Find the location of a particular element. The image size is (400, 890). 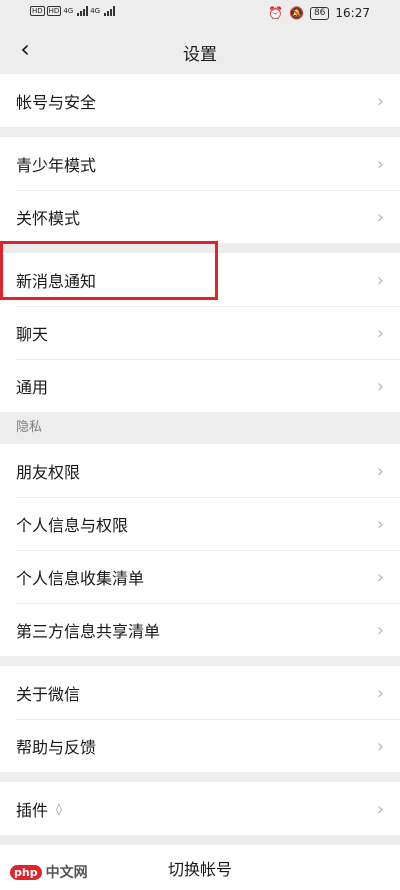

row-label: 青少年模式 is located at coordinates (56, 165).